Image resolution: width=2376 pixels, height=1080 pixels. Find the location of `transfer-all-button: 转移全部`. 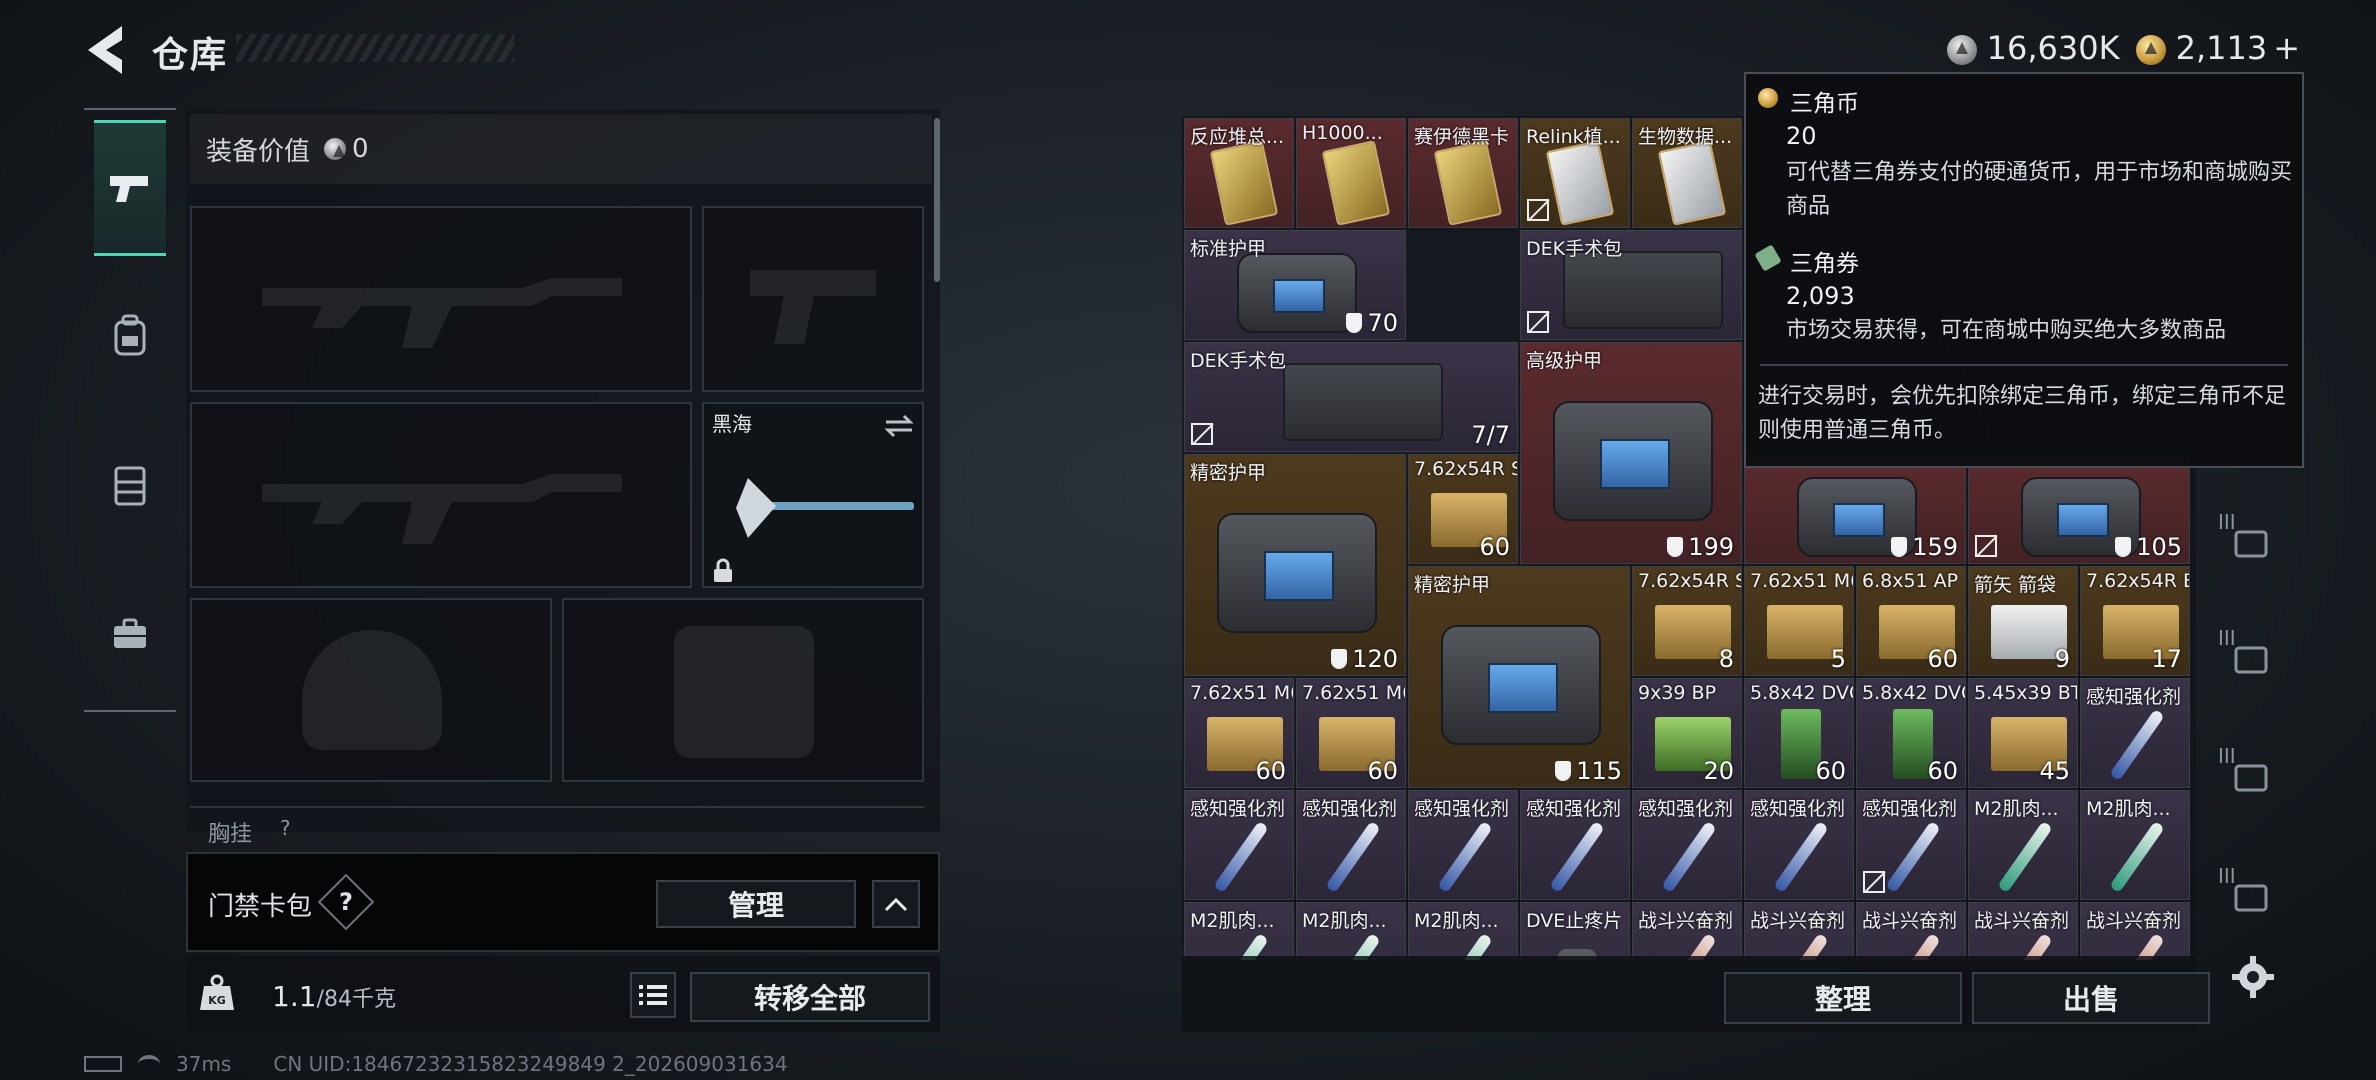

transfer-all-button: 转移全部 is located at coordinates (810, 997).